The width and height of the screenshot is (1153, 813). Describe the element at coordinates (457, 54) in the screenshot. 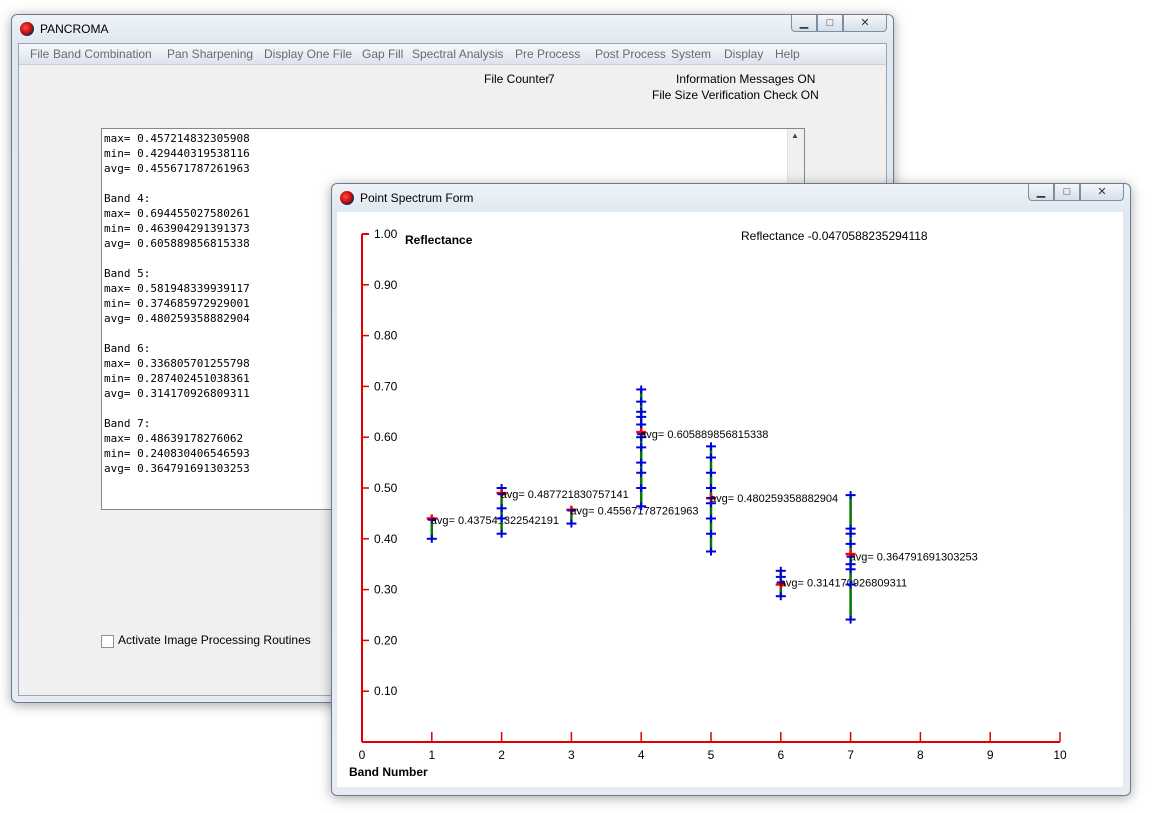

I see `menu-spectral-analysis: Spectral Analysis` at that location.